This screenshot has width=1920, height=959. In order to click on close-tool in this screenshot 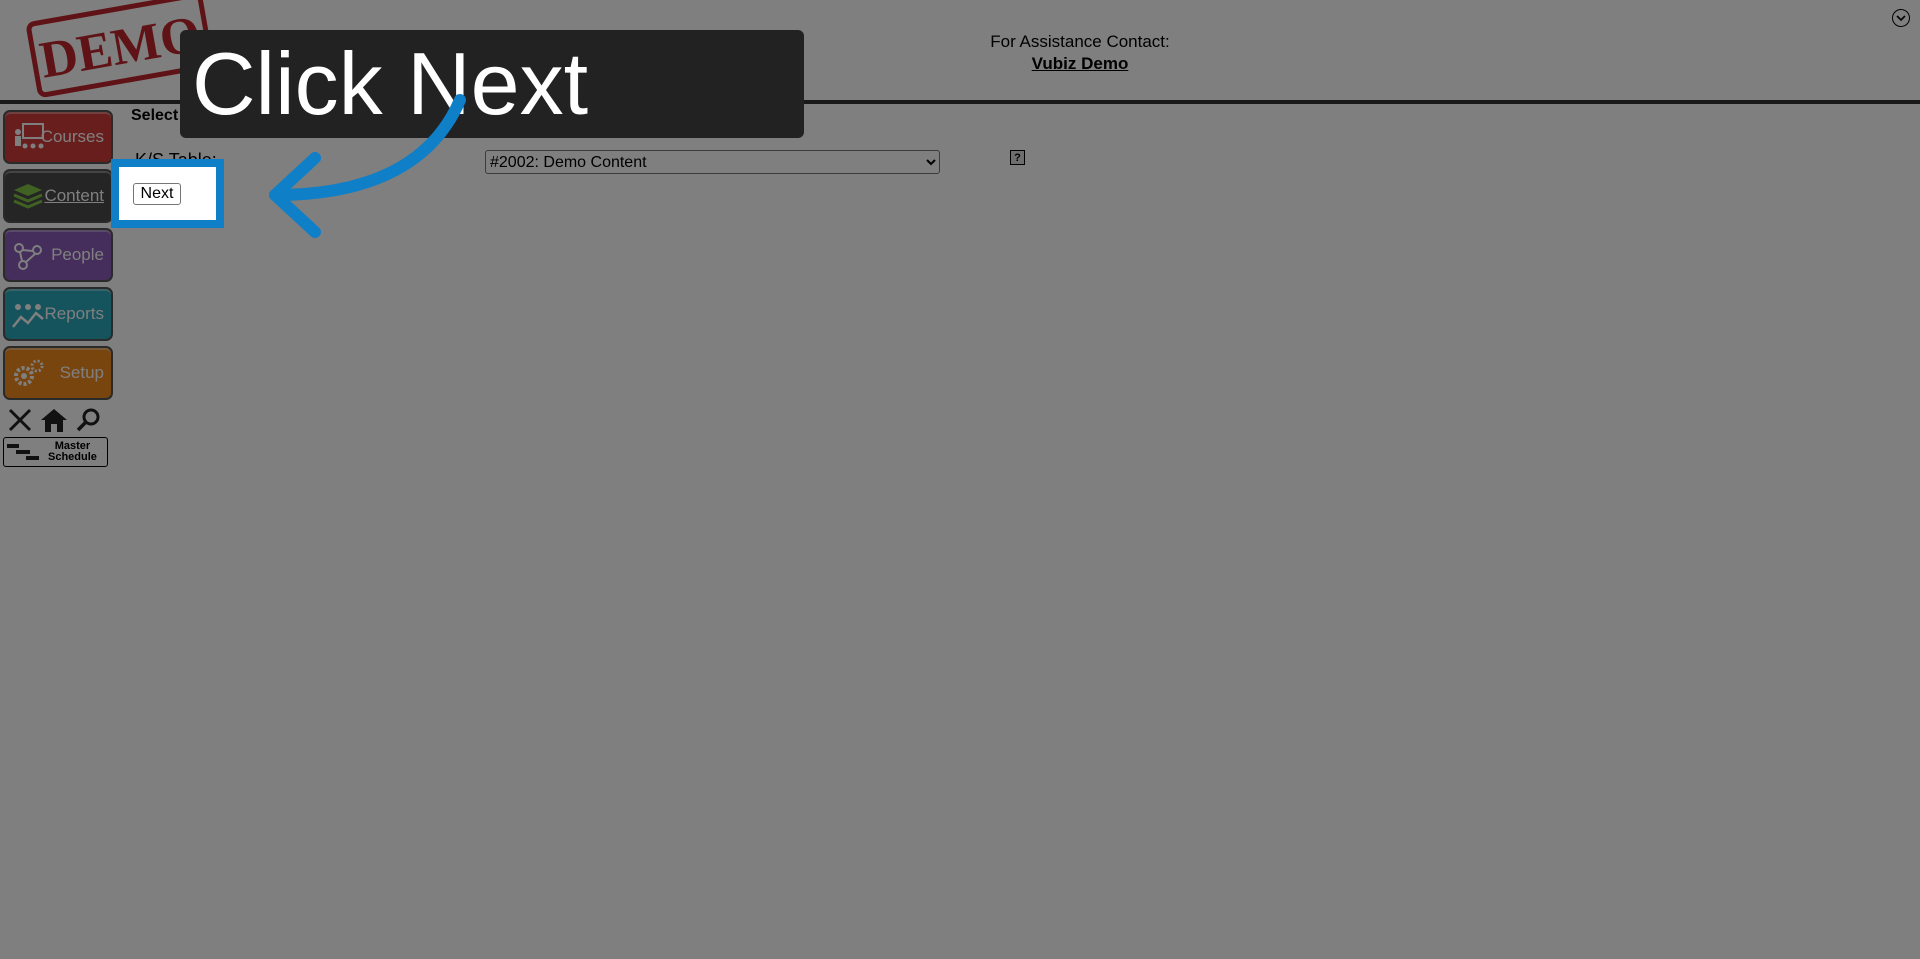, I will do `click(20, 420)`.